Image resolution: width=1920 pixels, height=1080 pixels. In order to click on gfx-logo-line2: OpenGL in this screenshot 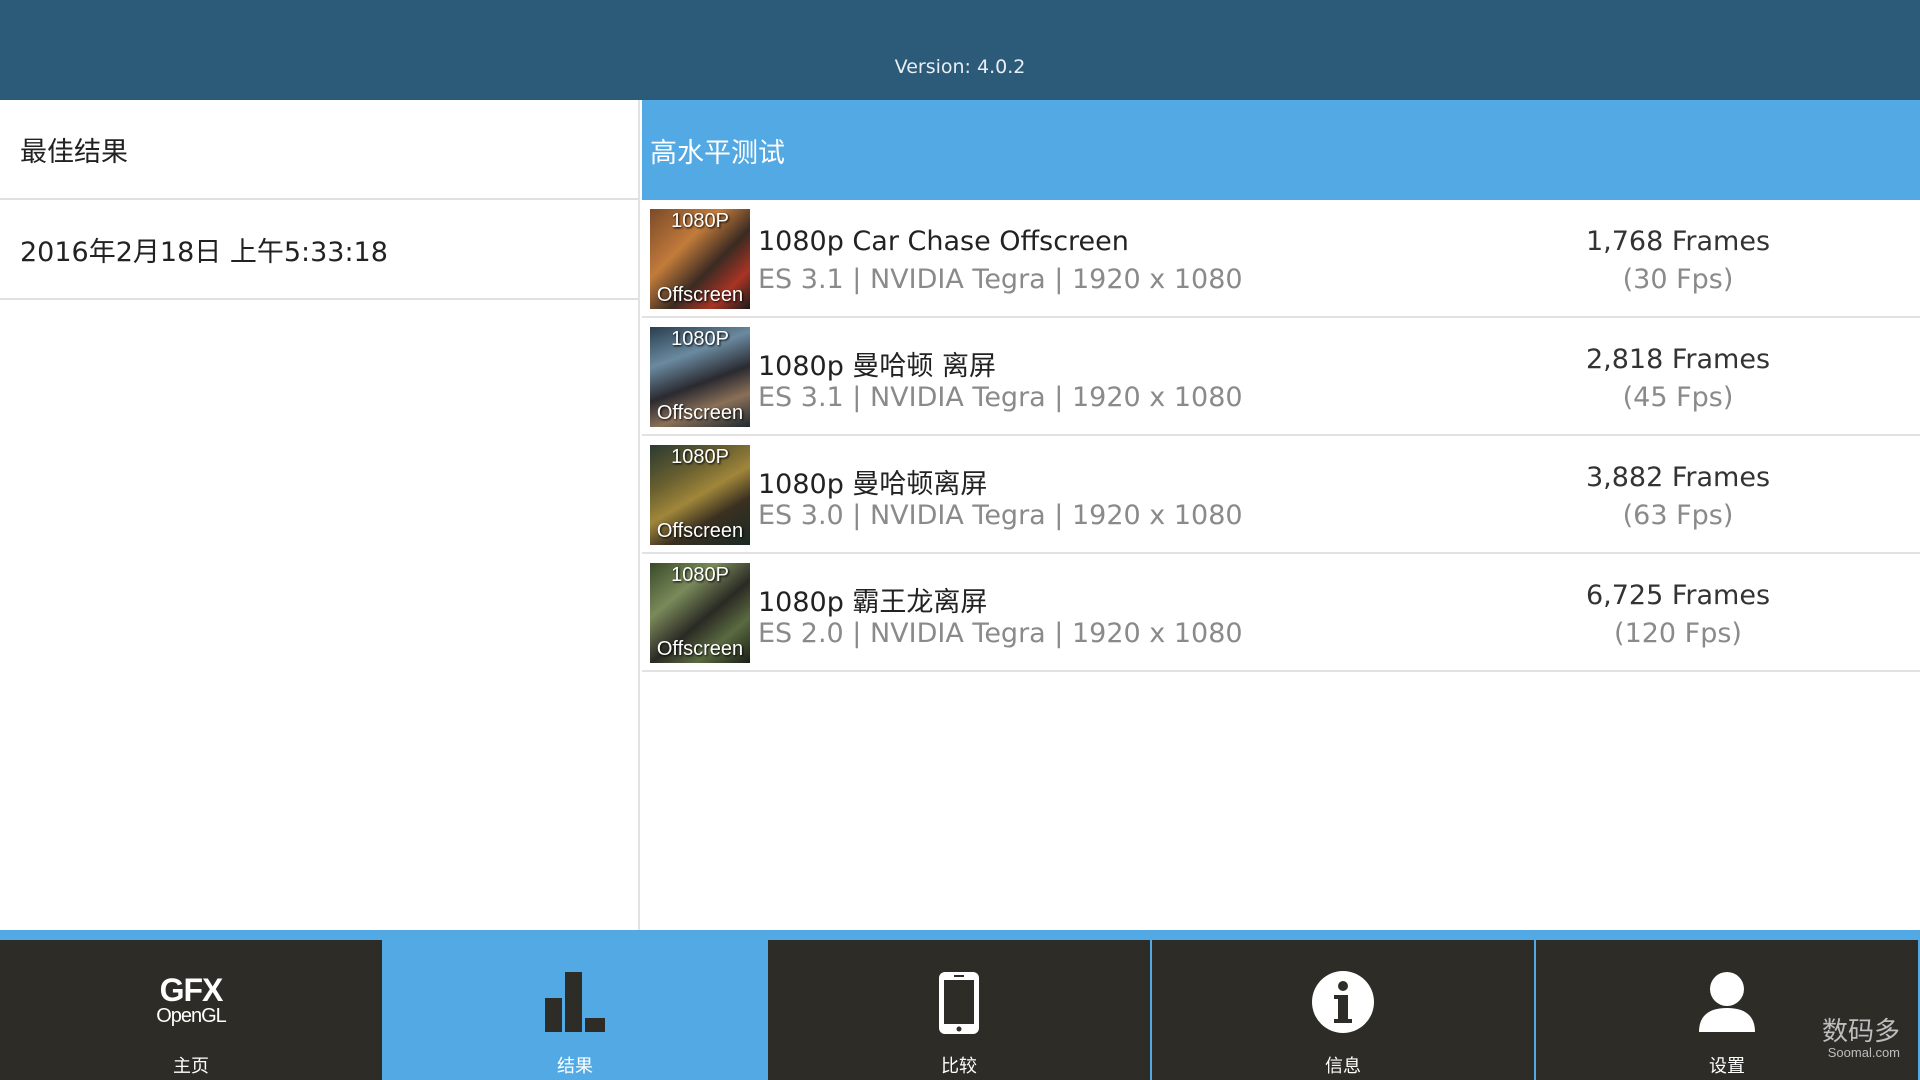, I will do `click(191, 1016)`.